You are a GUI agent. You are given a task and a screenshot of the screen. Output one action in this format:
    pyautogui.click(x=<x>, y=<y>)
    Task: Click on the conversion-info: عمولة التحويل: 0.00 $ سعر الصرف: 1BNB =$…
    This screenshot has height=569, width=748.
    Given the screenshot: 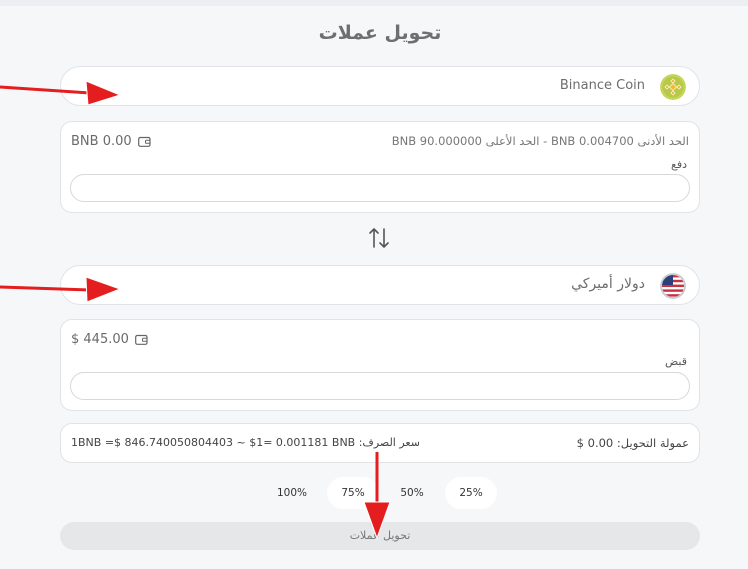 What is the action you would take?
    pyautogui.click(x=380, y=443)
    